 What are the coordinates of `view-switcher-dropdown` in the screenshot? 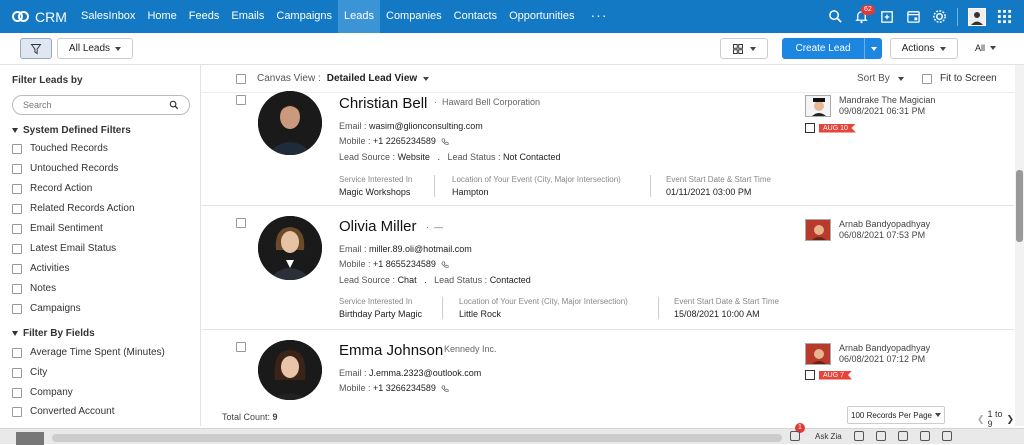 It's located at (744, 48).